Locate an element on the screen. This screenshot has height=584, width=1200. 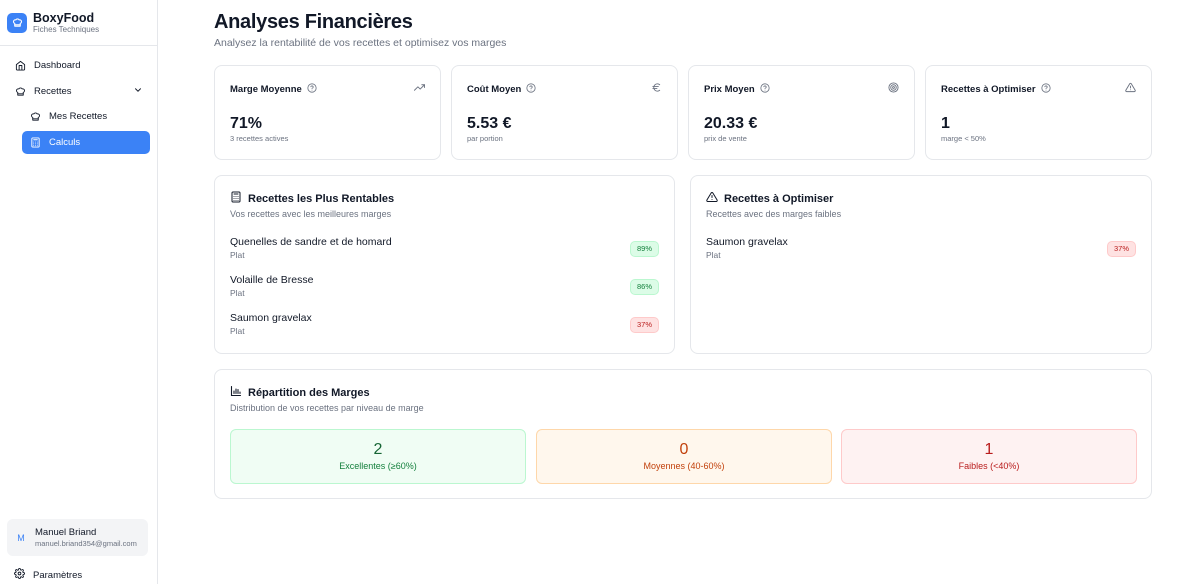
sidebar-item-label: Mes Recettes is located at coordinates (78, 116).